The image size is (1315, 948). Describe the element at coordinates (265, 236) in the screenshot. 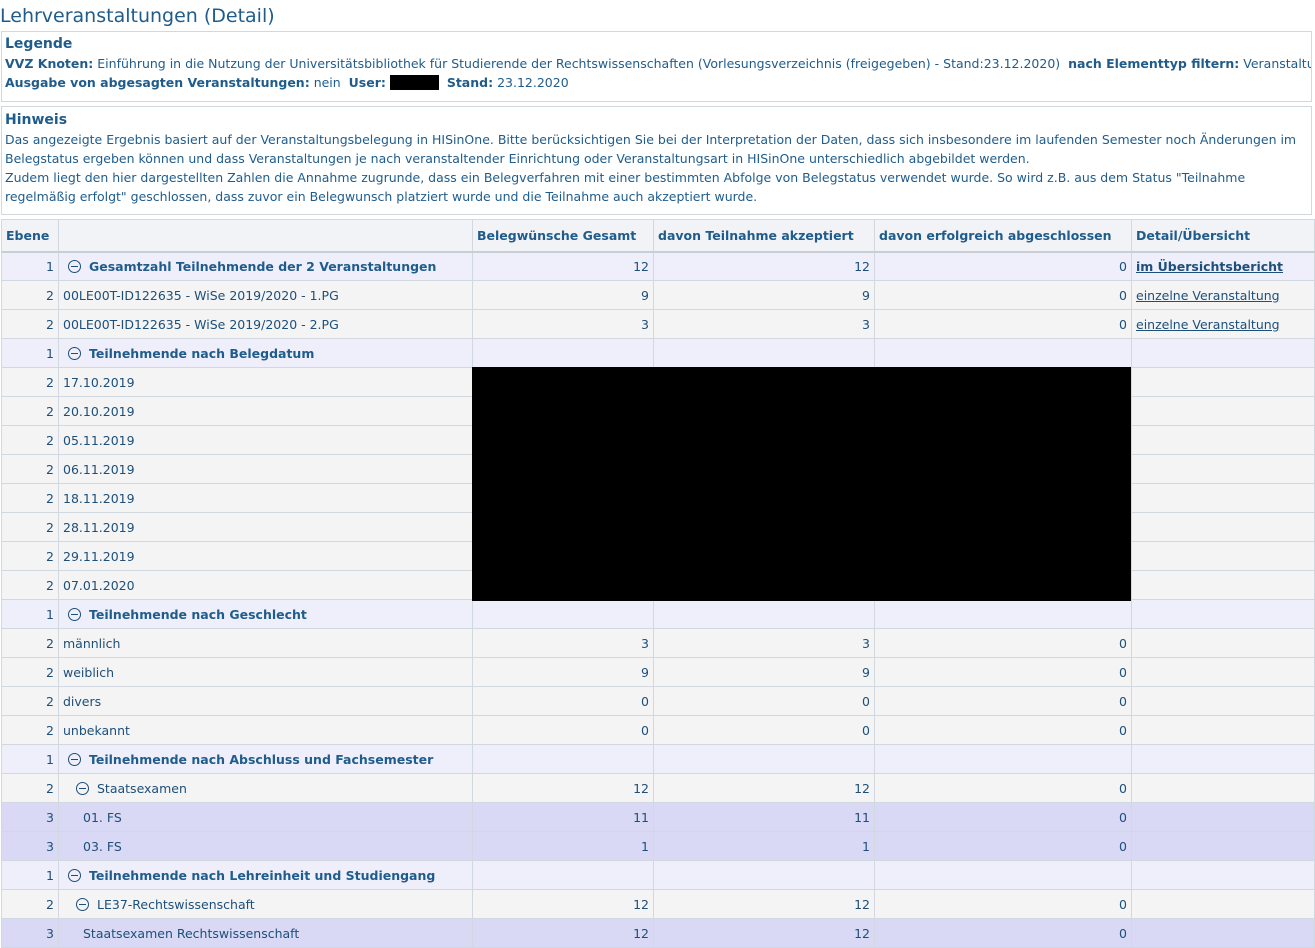

I see `col-header-label` at that location.